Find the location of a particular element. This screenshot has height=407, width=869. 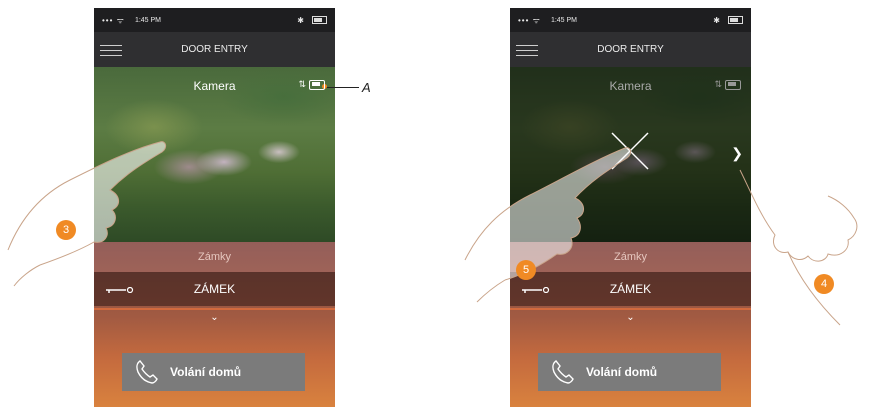

step-callout-3: 3 is located at coordinates (66, 230).